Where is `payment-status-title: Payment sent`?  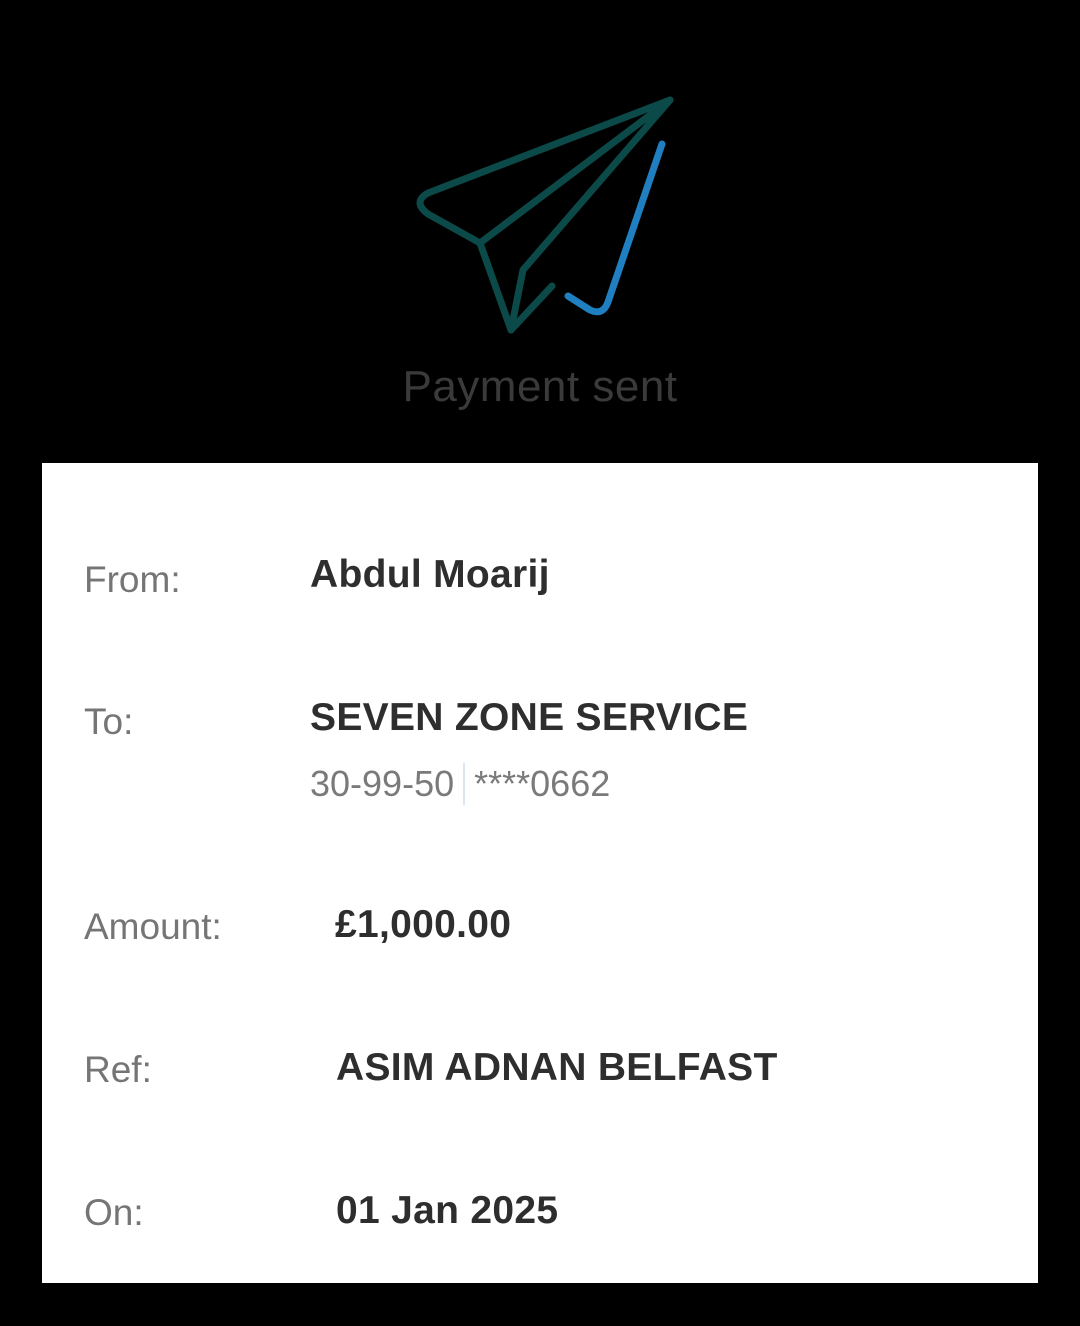
payment-status-title: Payment sent is located at coordinates (540, 386).